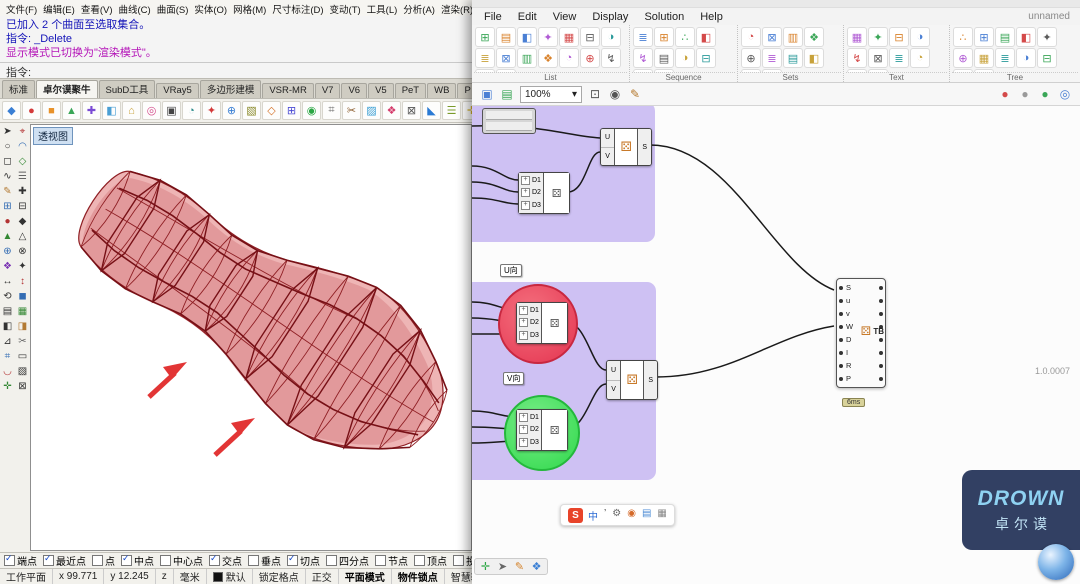  Describe the element at coordinates (8, 341) in the screenshot. I see `side-toolbar-icon: ⊿` at that location.